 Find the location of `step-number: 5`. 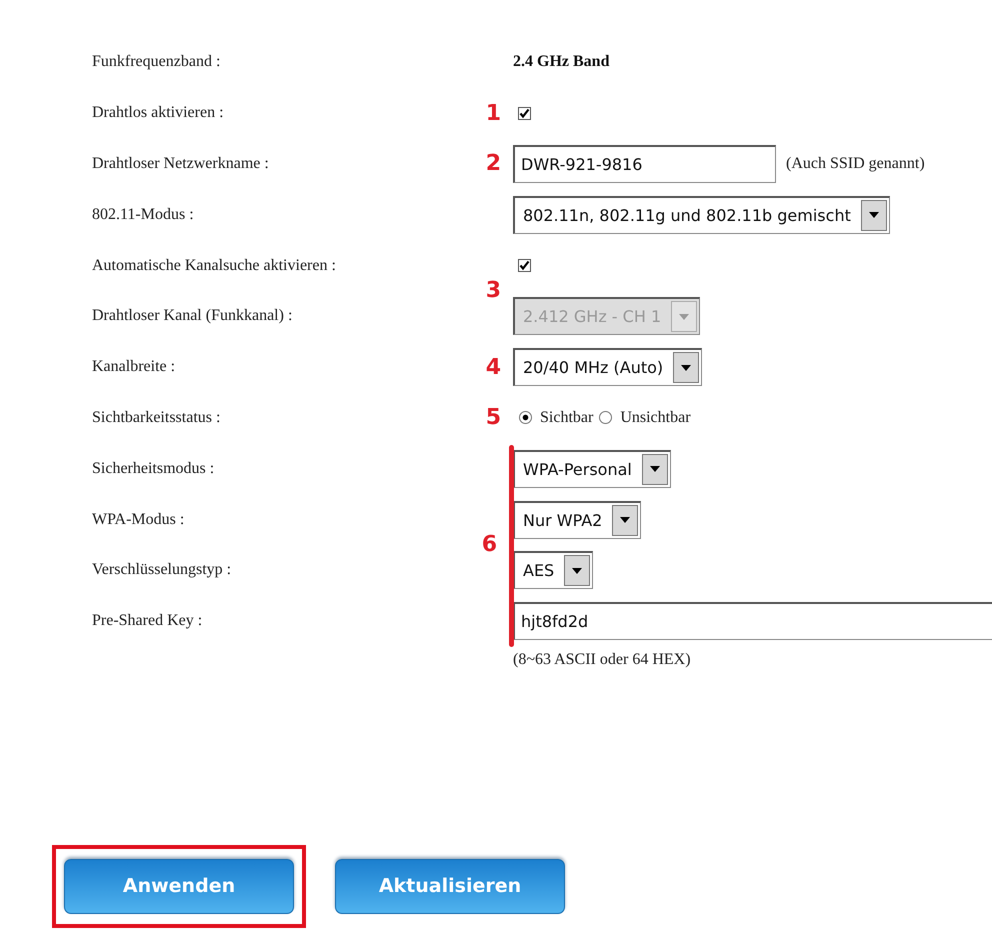

step-number: 5 is located at coordinates (493, 417).